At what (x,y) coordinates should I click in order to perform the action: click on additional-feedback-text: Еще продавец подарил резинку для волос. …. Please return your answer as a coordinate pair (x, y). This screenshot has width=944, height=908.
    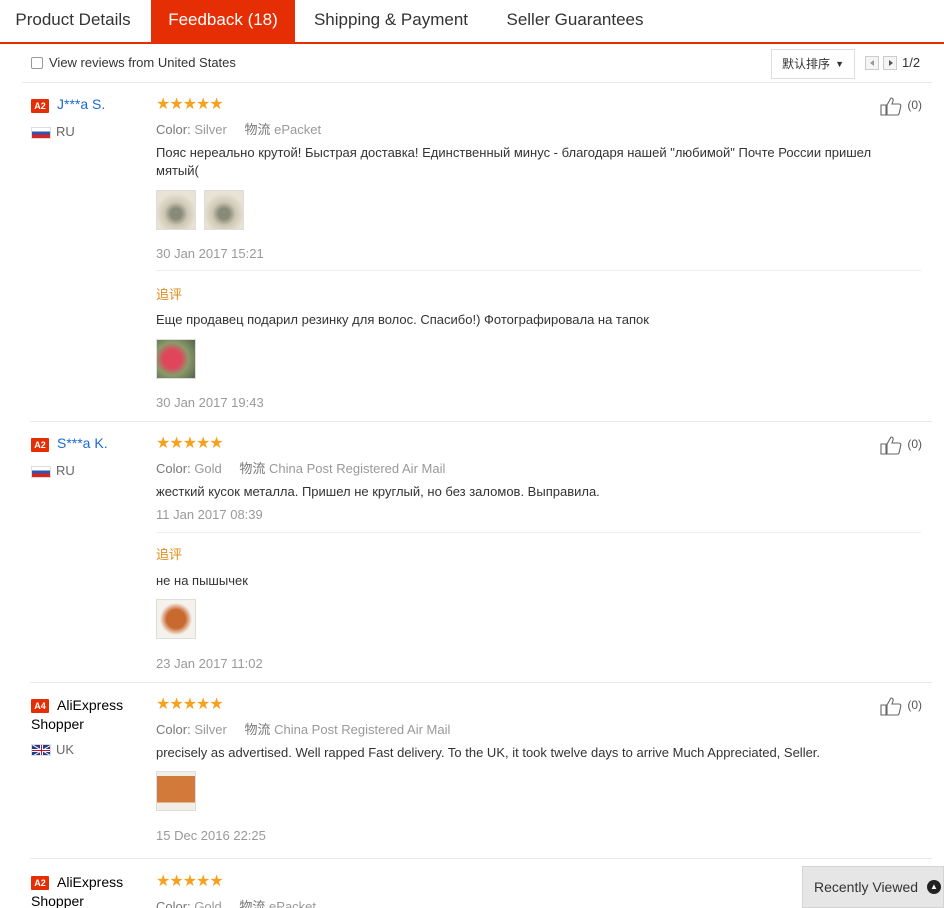
    Looking at the image, I should click on (402, 319).